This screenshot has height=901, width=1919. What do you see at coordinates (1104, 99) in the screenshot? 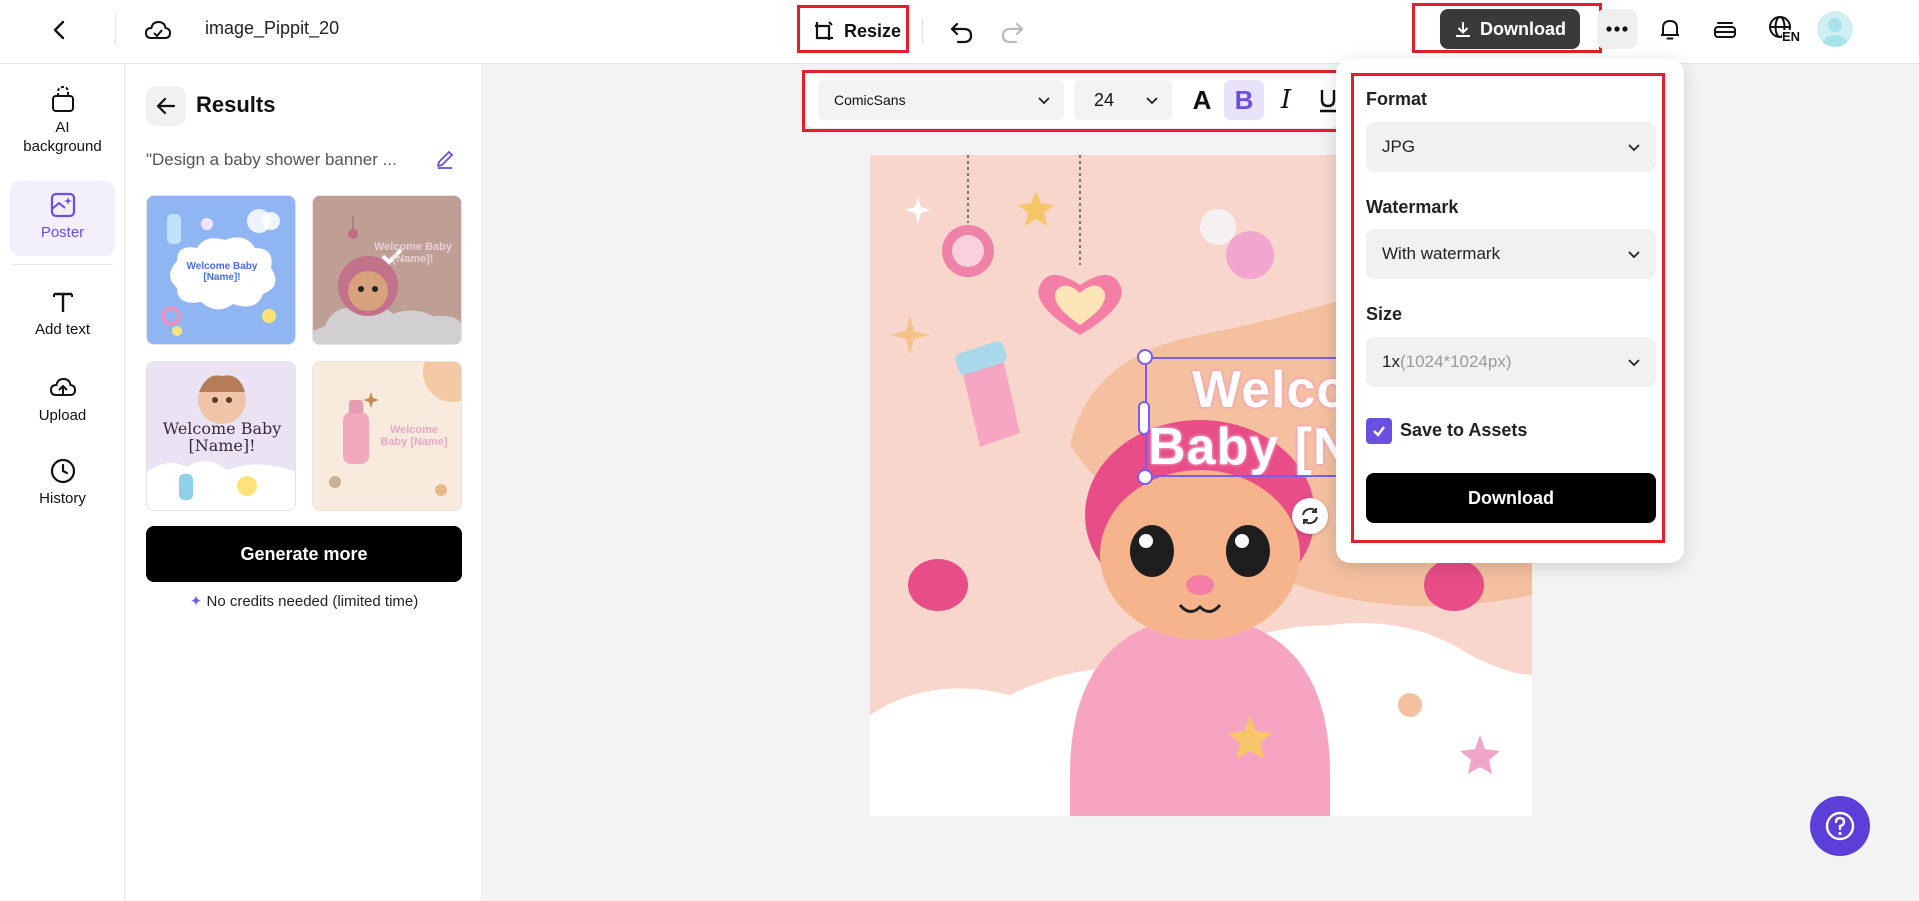
I see `font-size-value: 24` at bounding box center [1104, 99].